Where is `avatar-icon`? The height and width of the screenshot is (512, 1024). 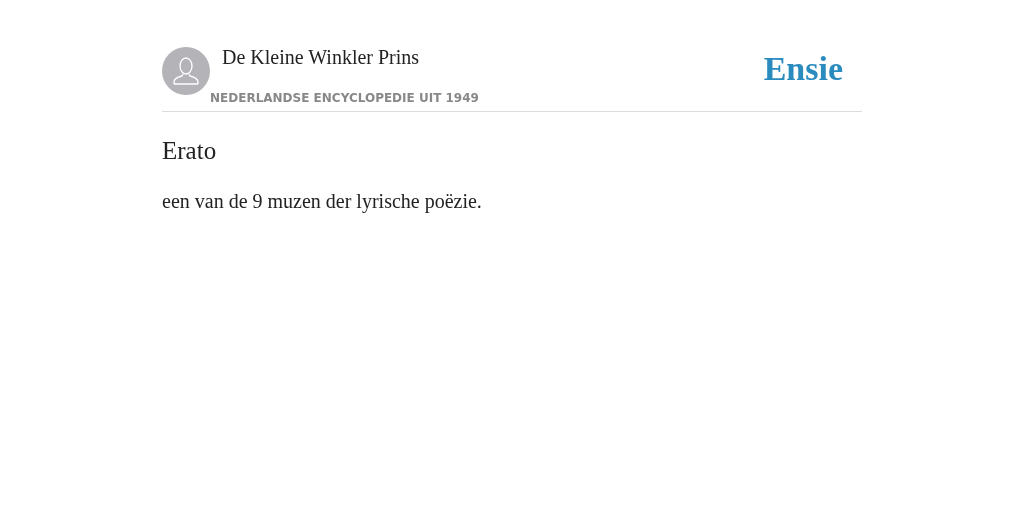 avatar-icon is located at coordinates (186, 71).